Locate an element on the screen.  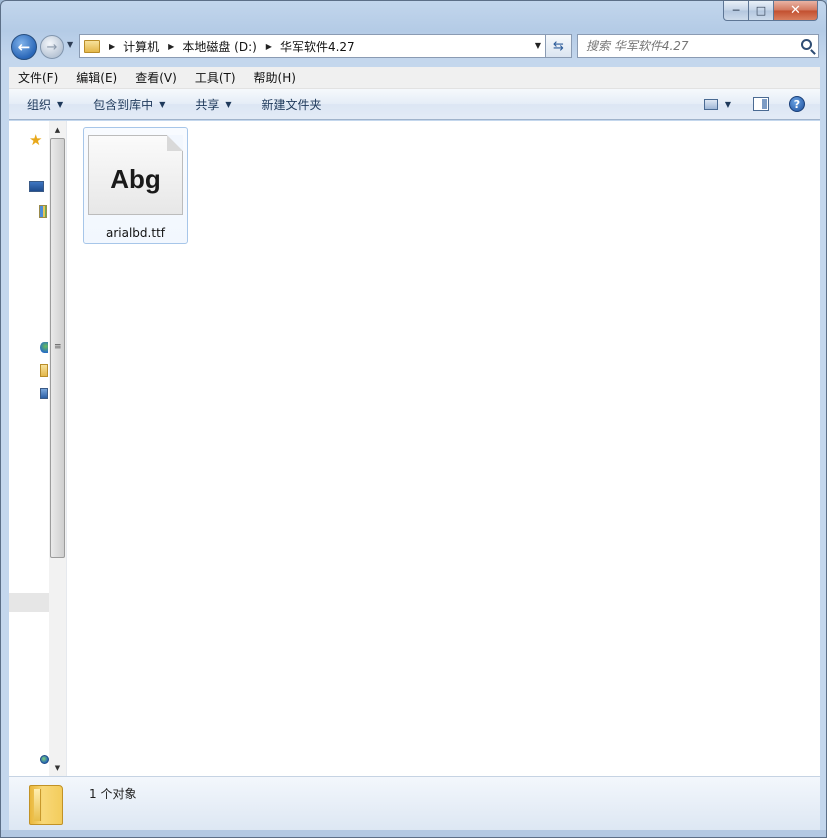
title-bar: ─ □ ✕ is located at coordinates (413, 16).